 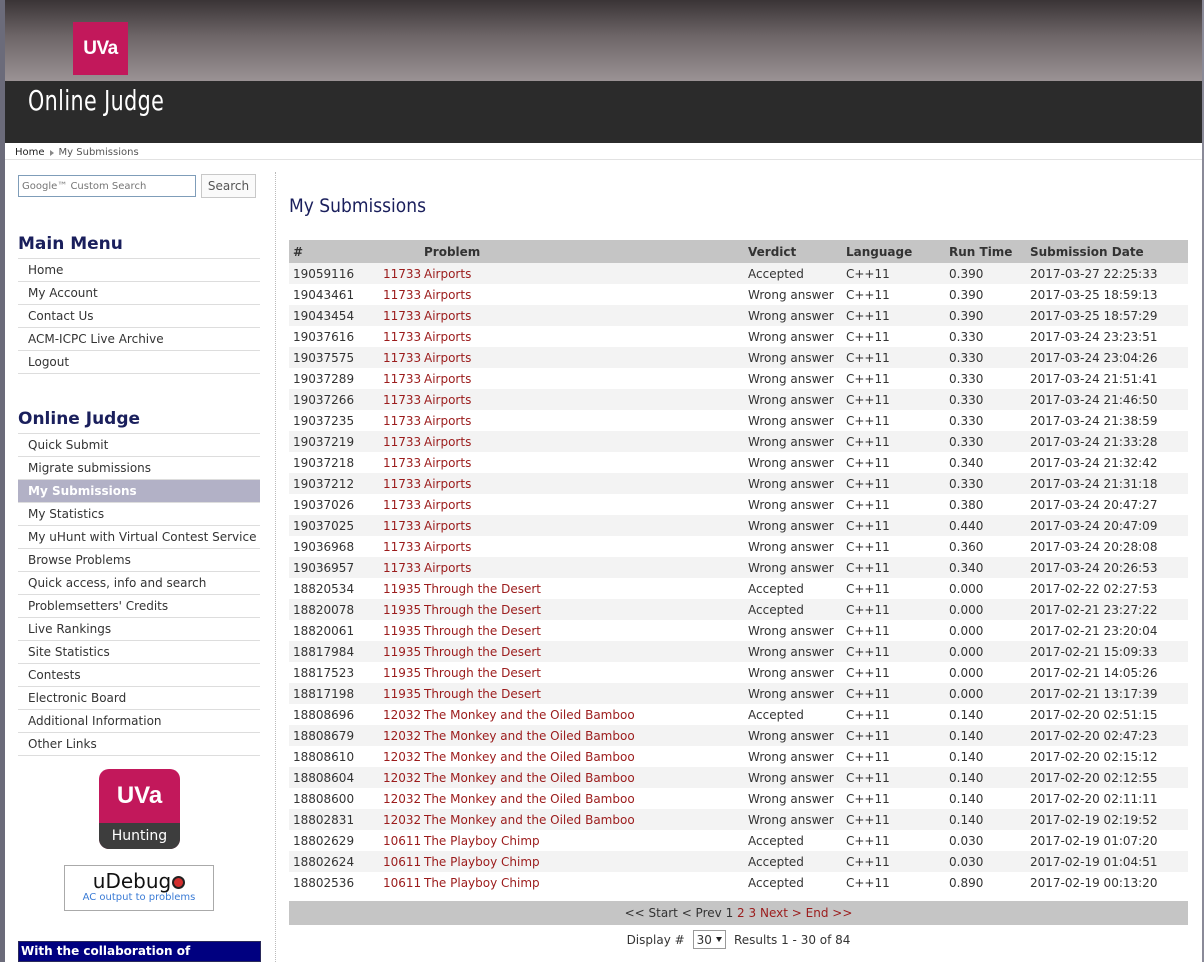 What do you see at coordinates (829, 913) in the screenshot?
I see `pager-end: End >>` at bounding box center [829, 913].